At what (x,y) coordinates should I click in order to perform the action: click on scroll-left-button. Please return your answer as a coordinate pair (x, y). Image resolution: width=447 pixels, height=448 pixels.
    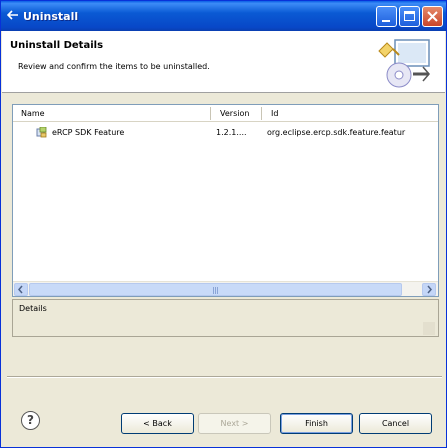
    Looking at the image, I should click on (21, 289).